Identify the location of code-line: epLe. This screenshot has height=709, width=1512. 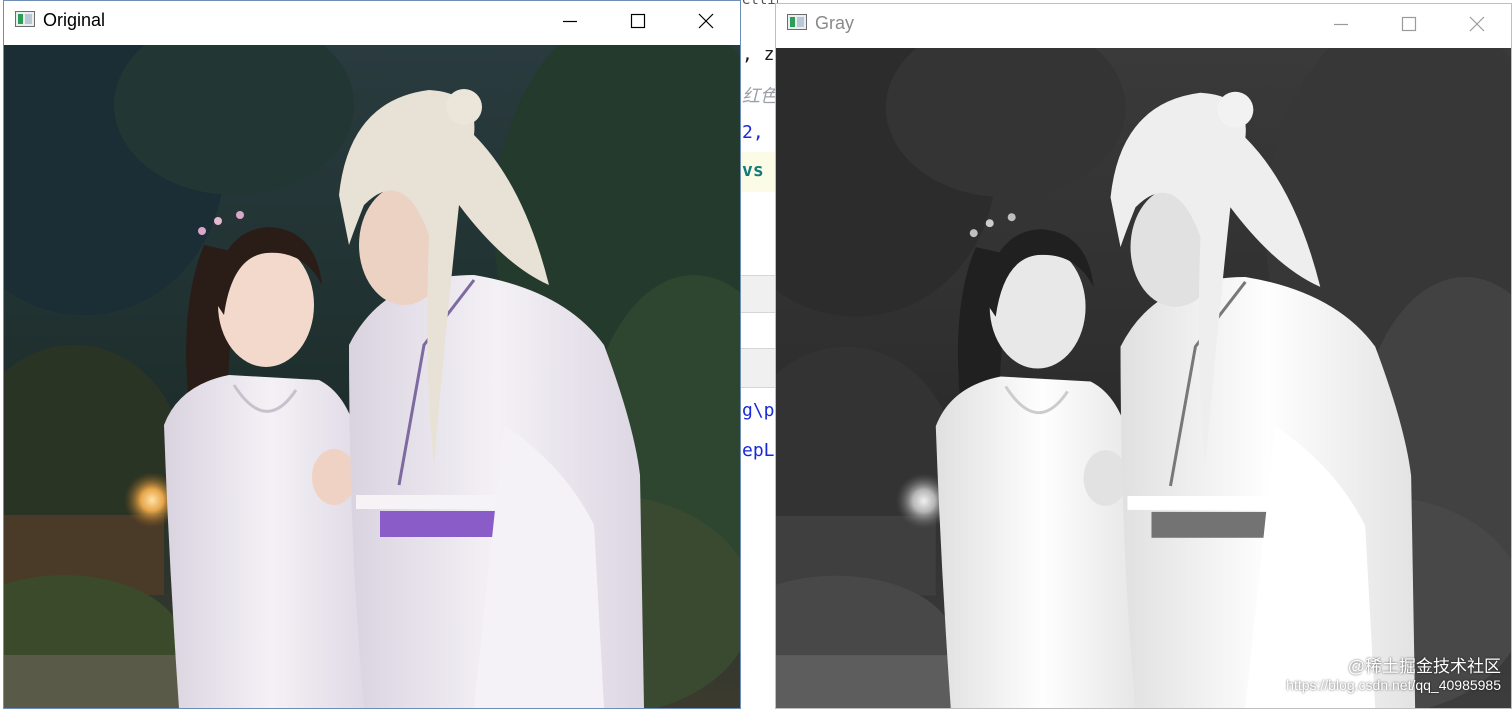
(760, 450).